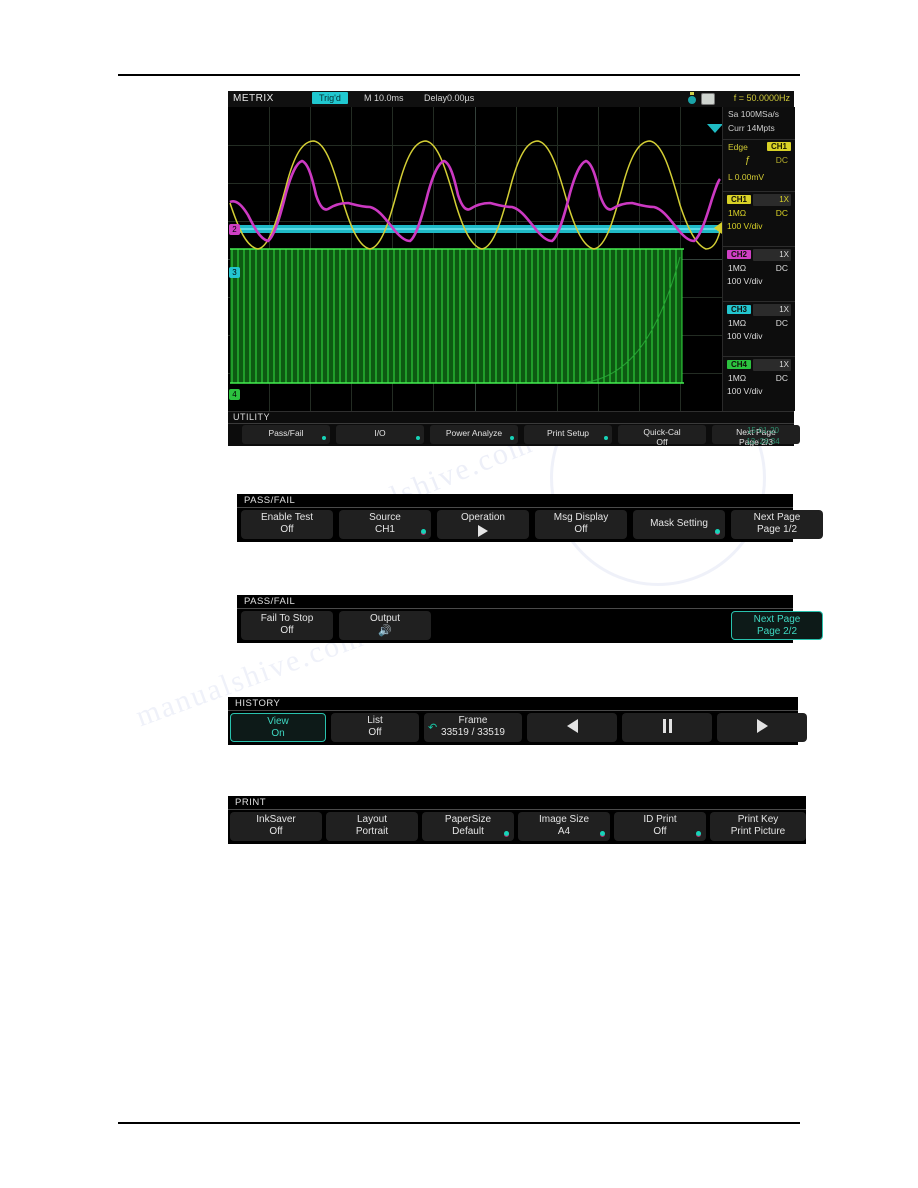 This screenshot has height=1188, width=918. What do you see at coordinates (745, 281) in the screenshot?
I see `ch2-scale-label: 100 V/div` at bounding box center [745, 281].